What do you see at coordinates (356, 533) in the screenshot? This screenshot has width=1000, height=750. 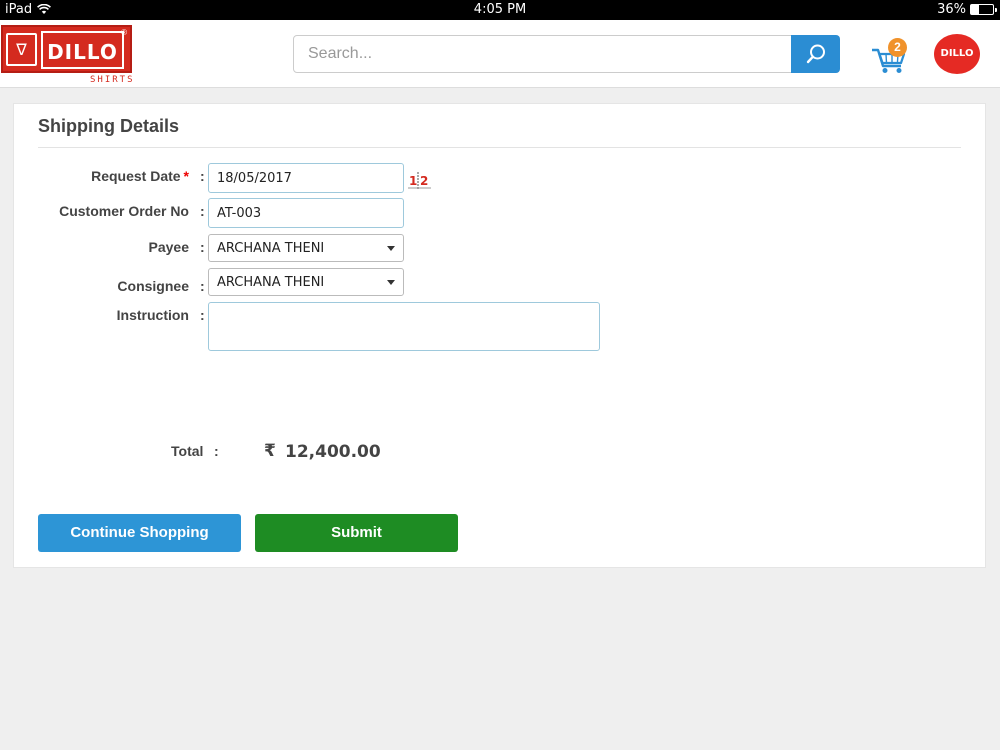 I see `submit-button: Submit` at bounding box center [356, 533].